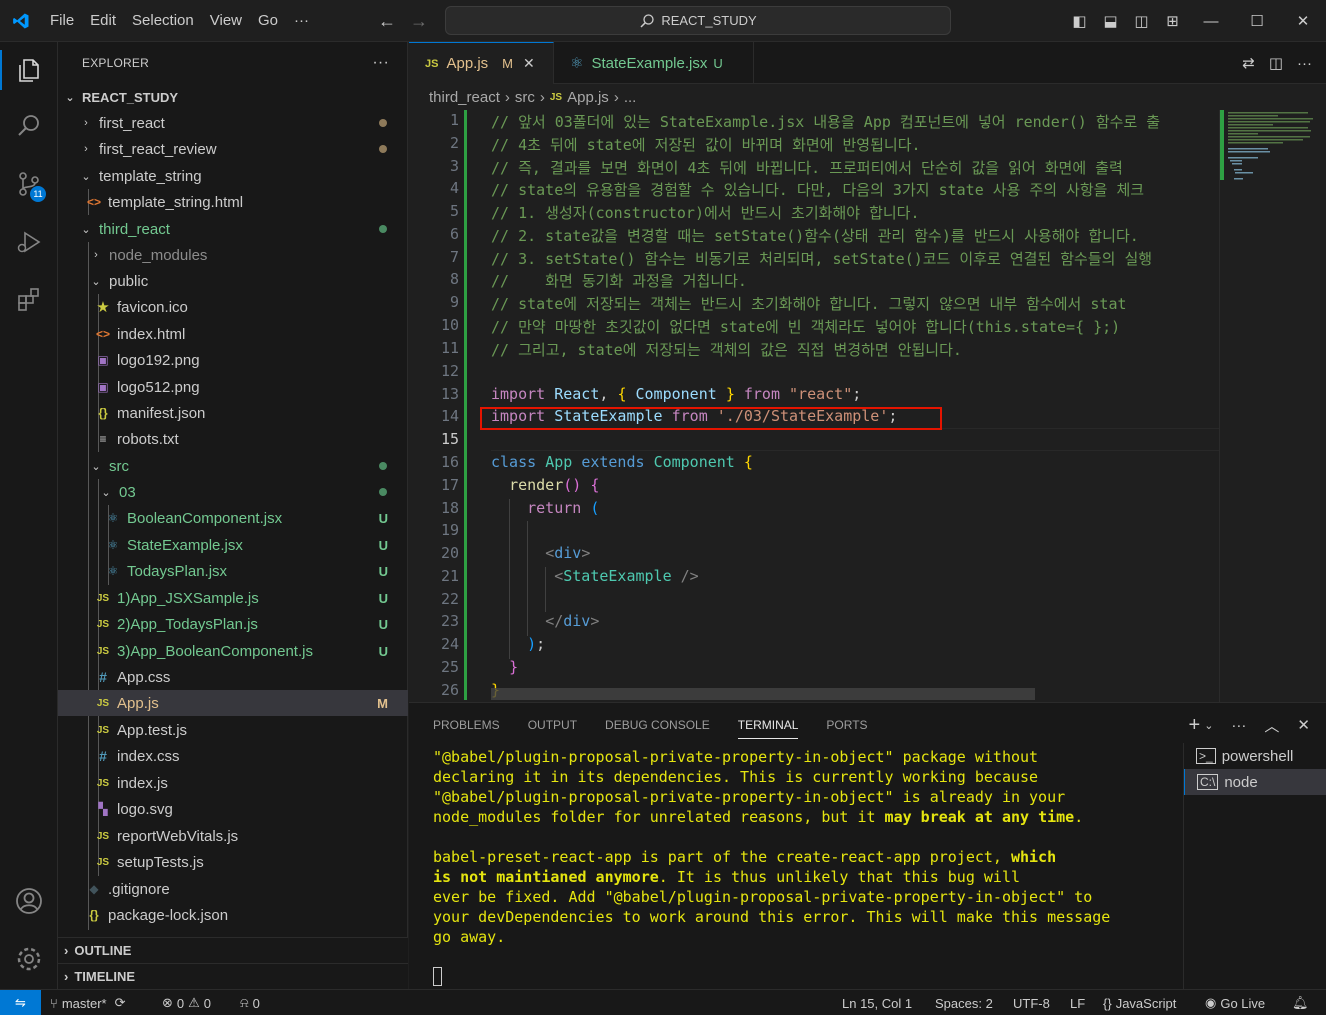  I want to click on manage-activity, so click(29, 959).